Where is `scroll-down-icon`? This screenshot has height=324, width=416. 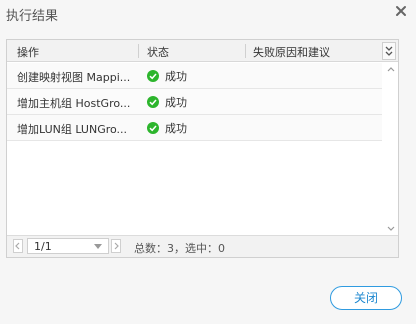 scroll-down-icon is located at coordinates (391, 229).